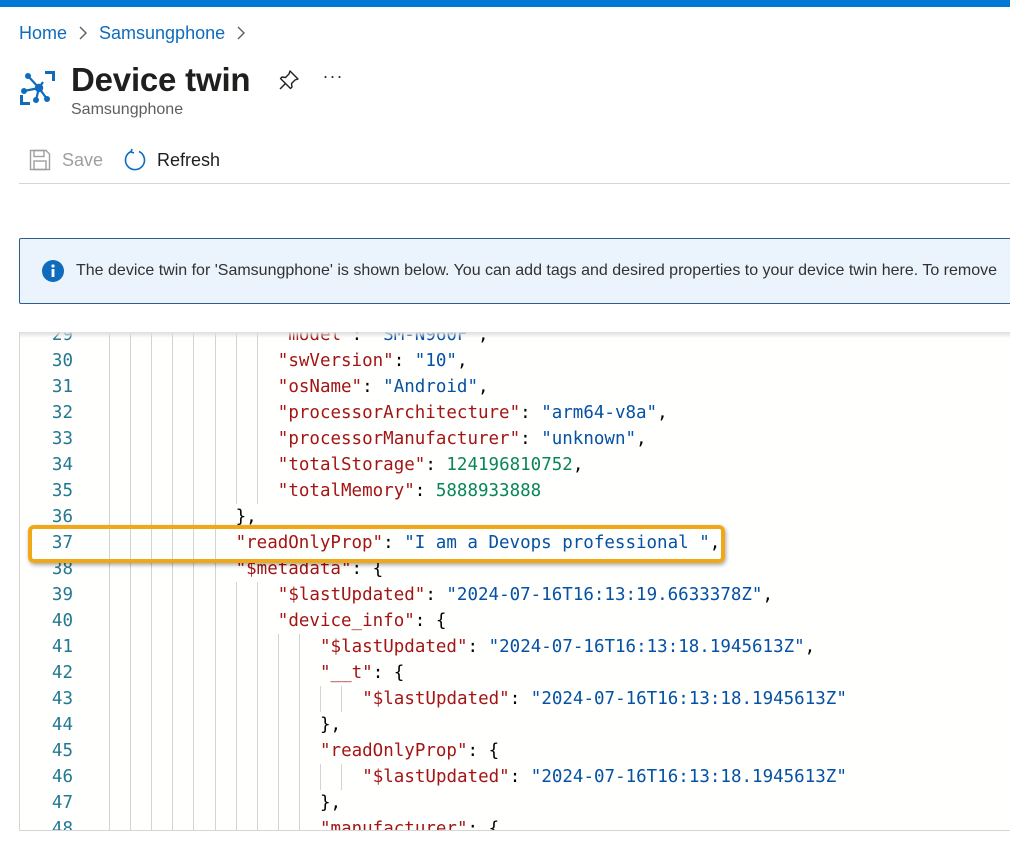 The image size is (1010, 852). I want to click on info-icon, so click(53, 271).